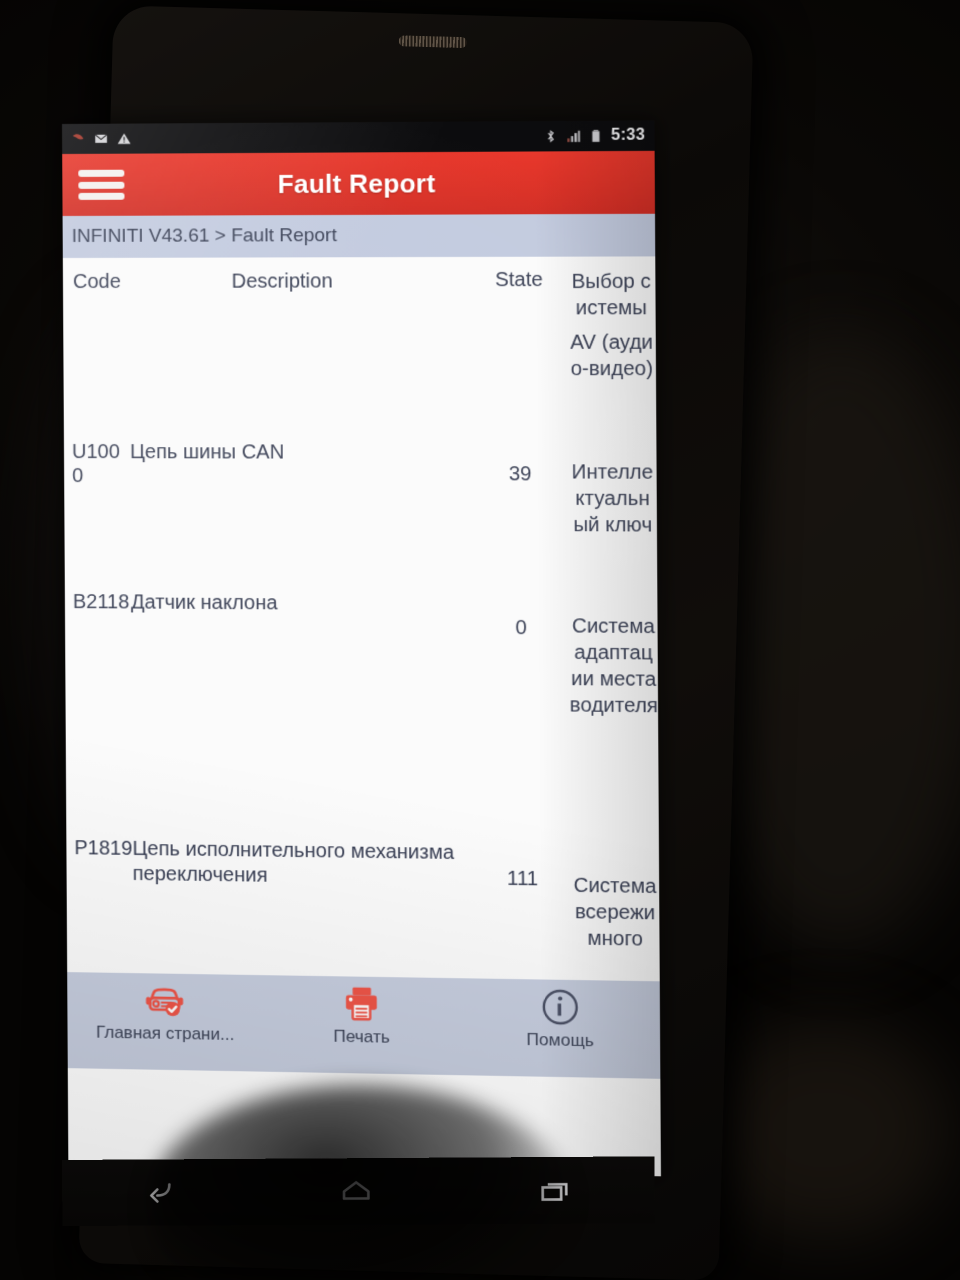 The image size is (960, 1280). I want to click on info-circle-icon, so click(559, 1007).